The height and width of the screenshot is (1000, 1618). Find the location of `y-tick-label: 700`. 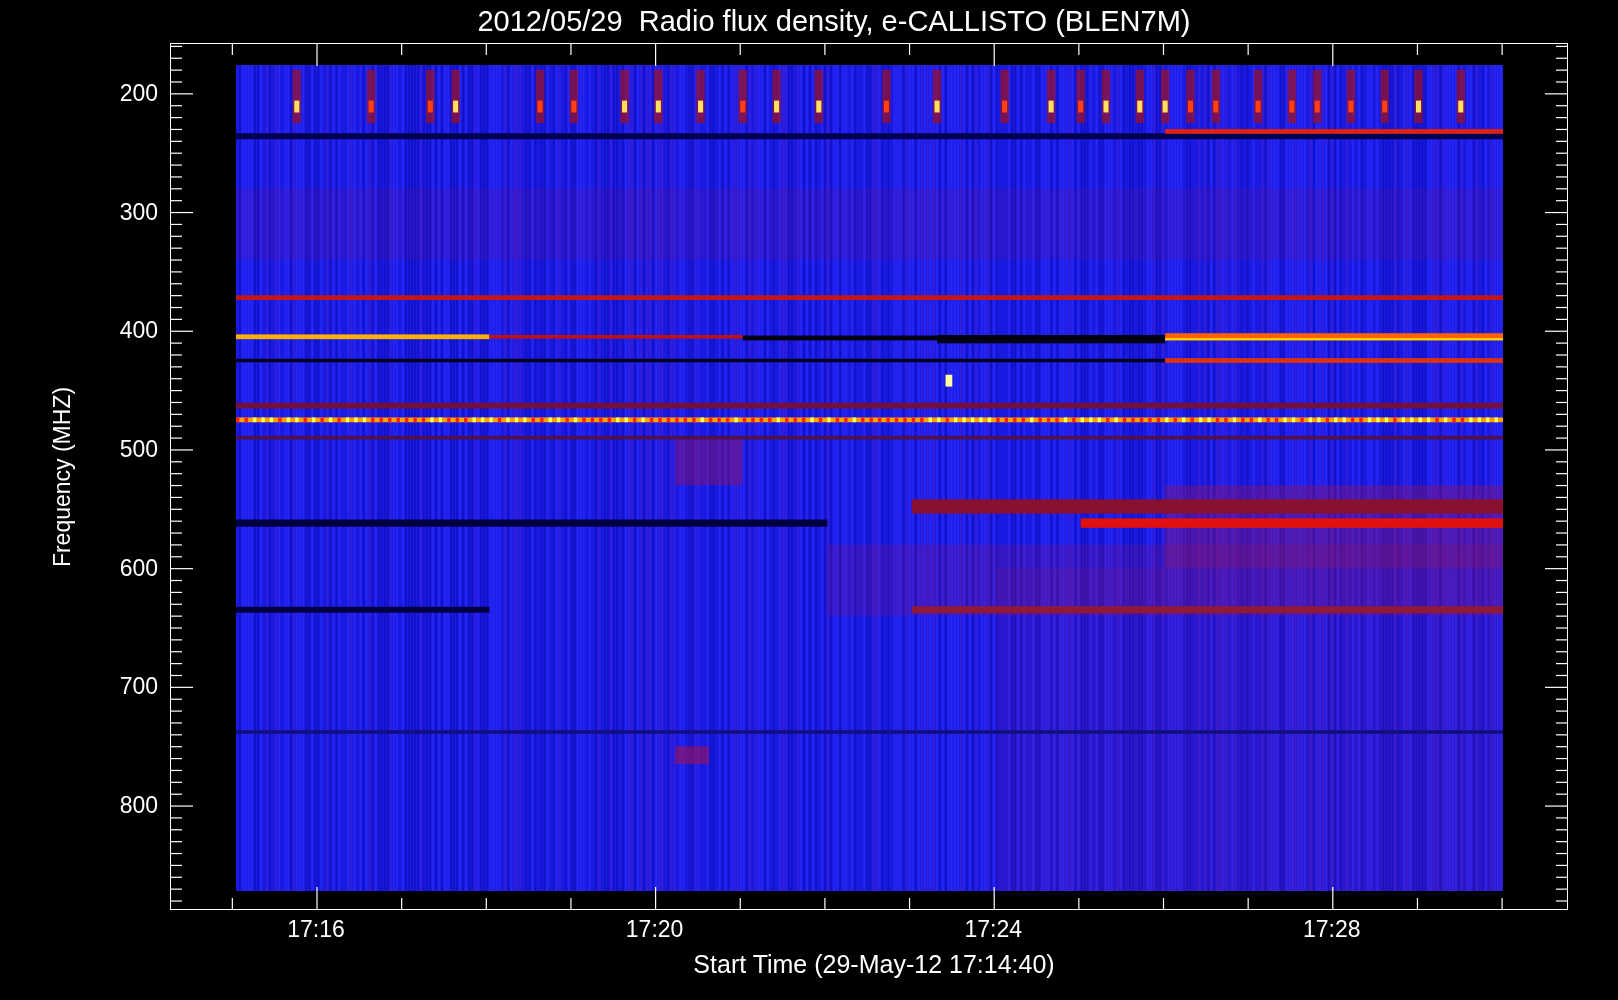

y-tick-label: 700 is located at coordinates (138, 686).